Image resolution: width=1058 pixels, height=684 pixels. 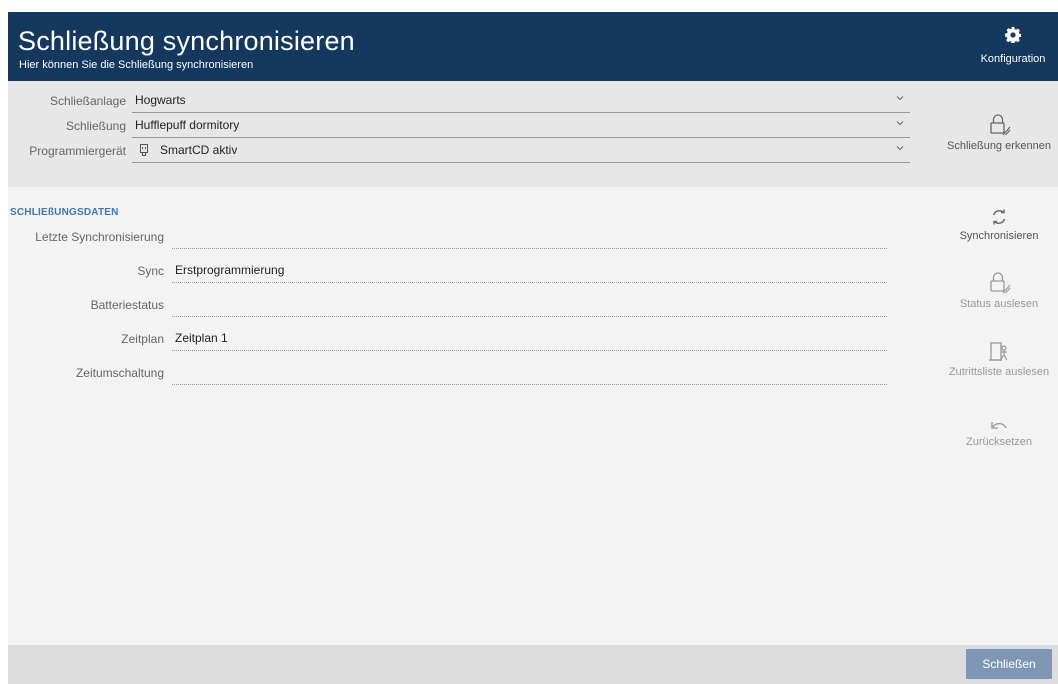 I want to click on read-status-label: Status auslesen, so click(x=999, y=304).